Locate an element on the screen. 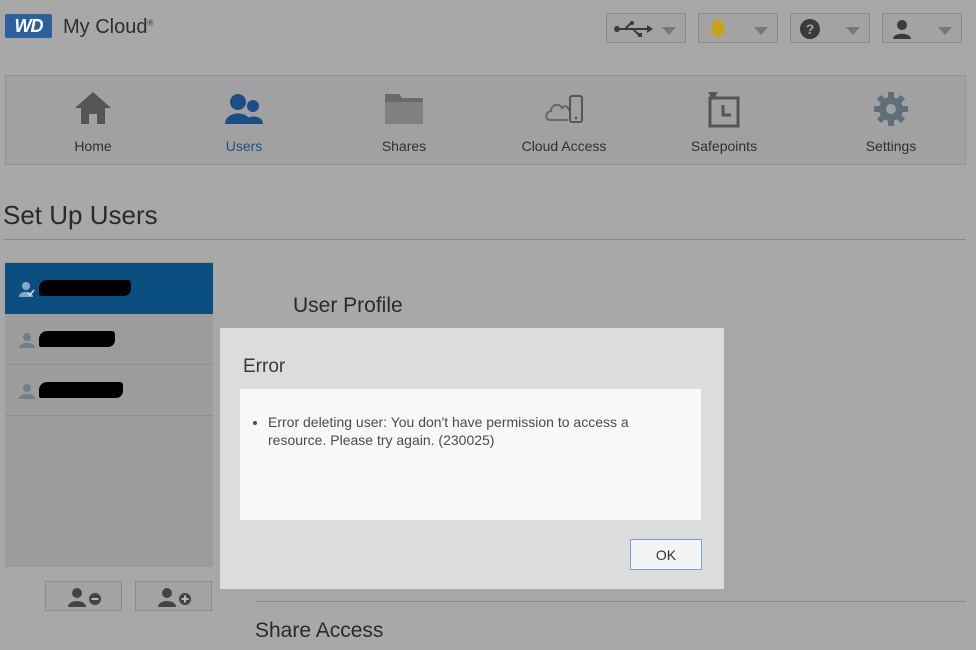 This screenshot has width=976, height=650. dialog-title: Error is located at coordinates (264, 366).